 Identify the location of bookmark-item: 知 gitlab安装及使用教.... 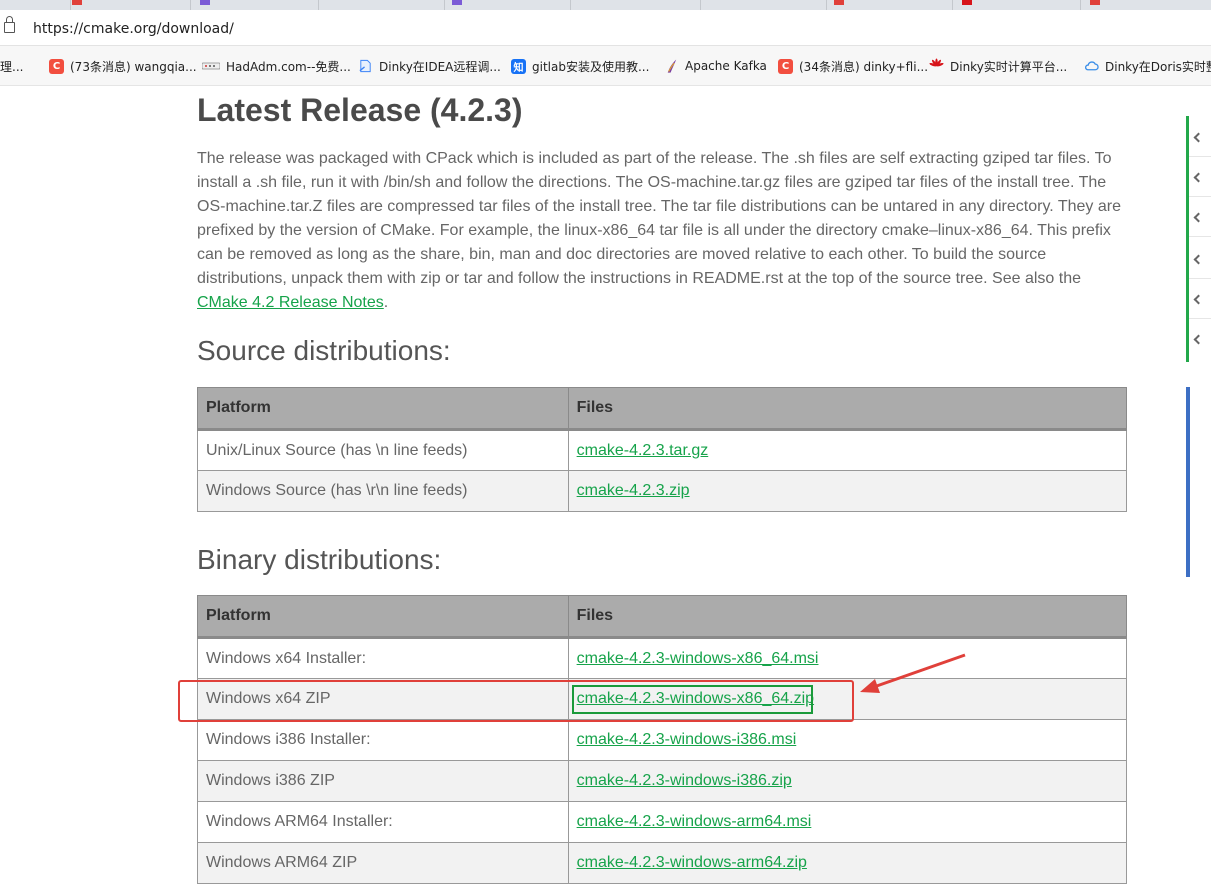
(580, 66).